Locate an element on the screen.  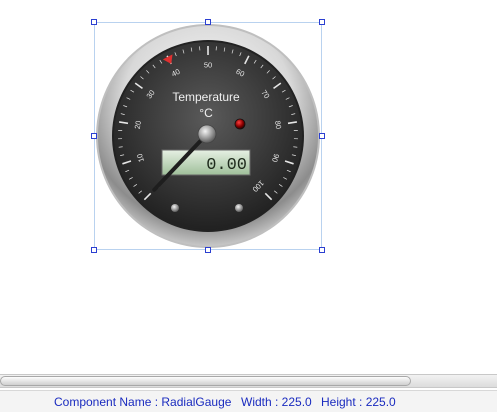
gauge-screw-right is located at coordinates (239, 208).